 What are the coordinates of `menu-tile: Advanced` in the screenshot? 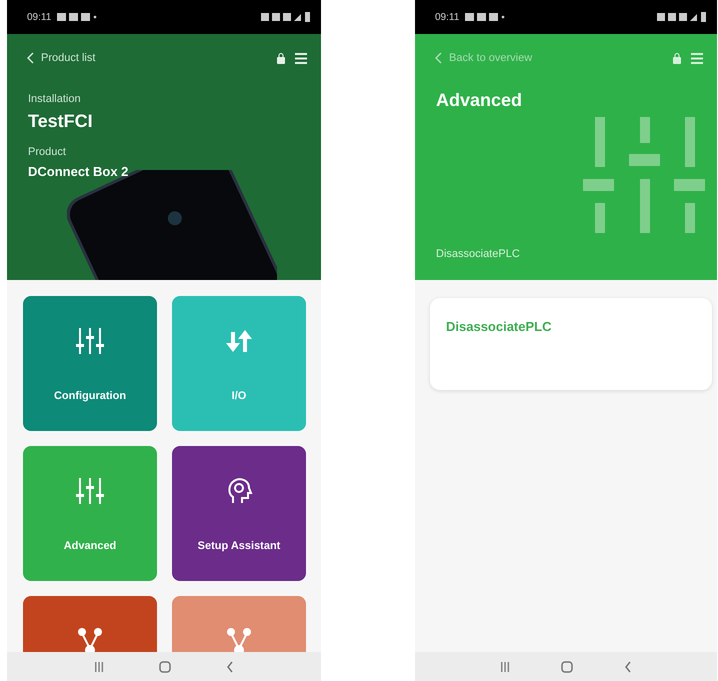 It's located at (90, 513).